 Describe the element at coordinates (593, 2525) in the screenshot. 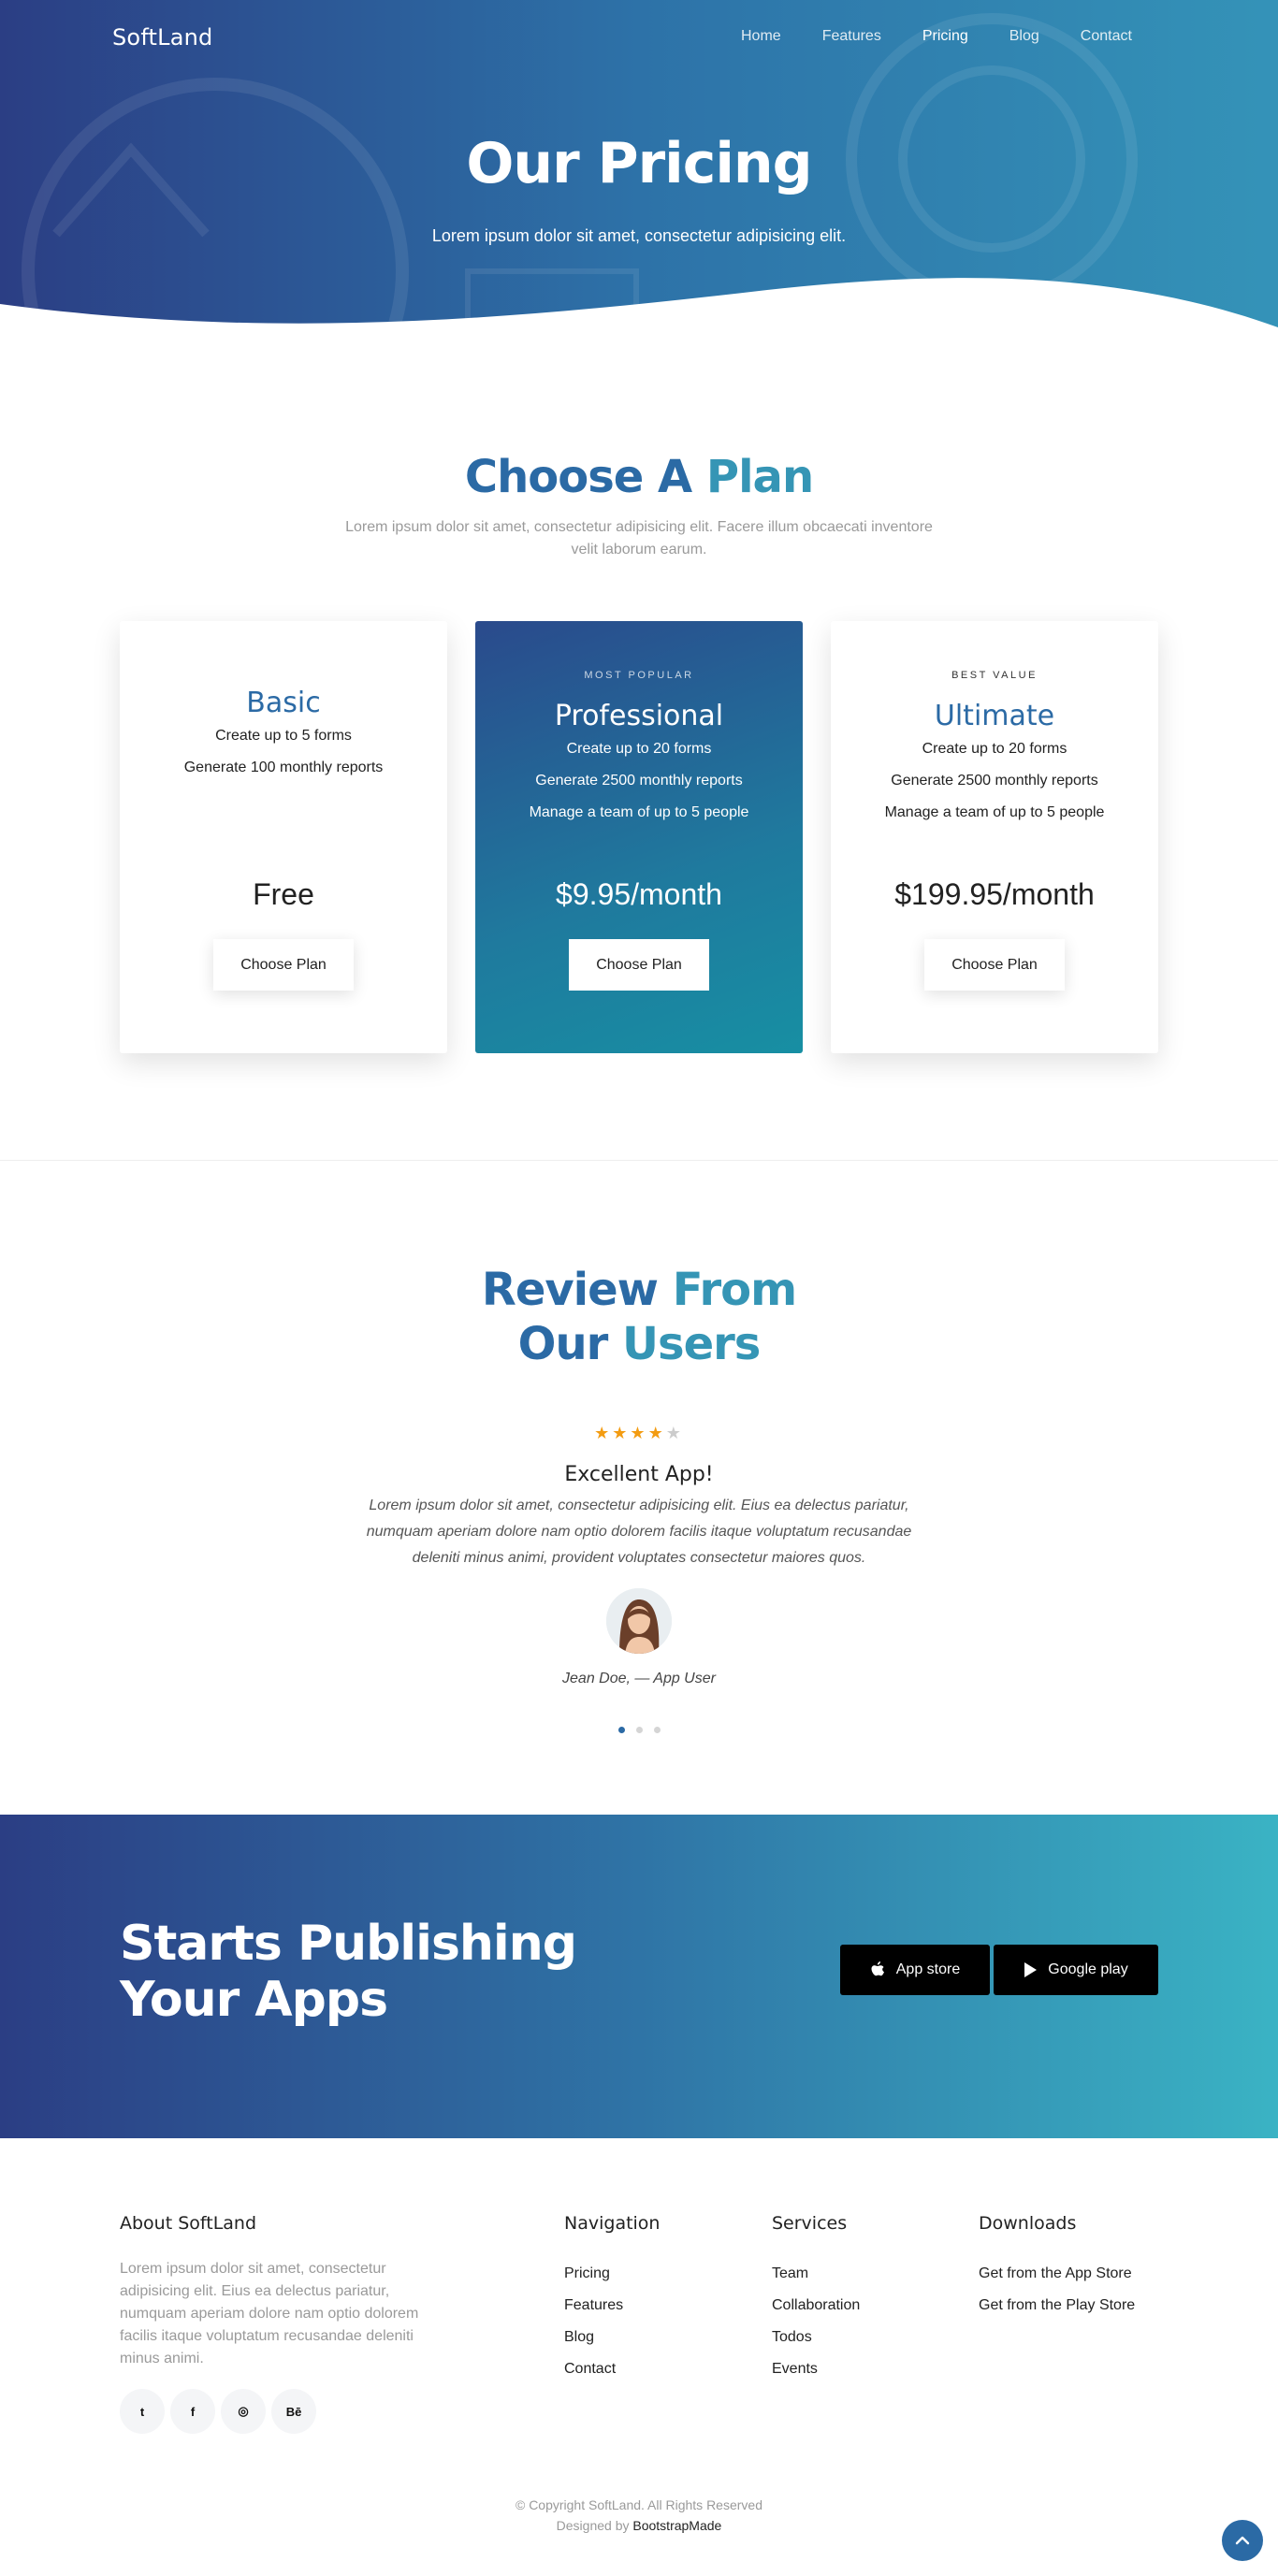

I see `designed-by-prefix: Designed by` at that location.